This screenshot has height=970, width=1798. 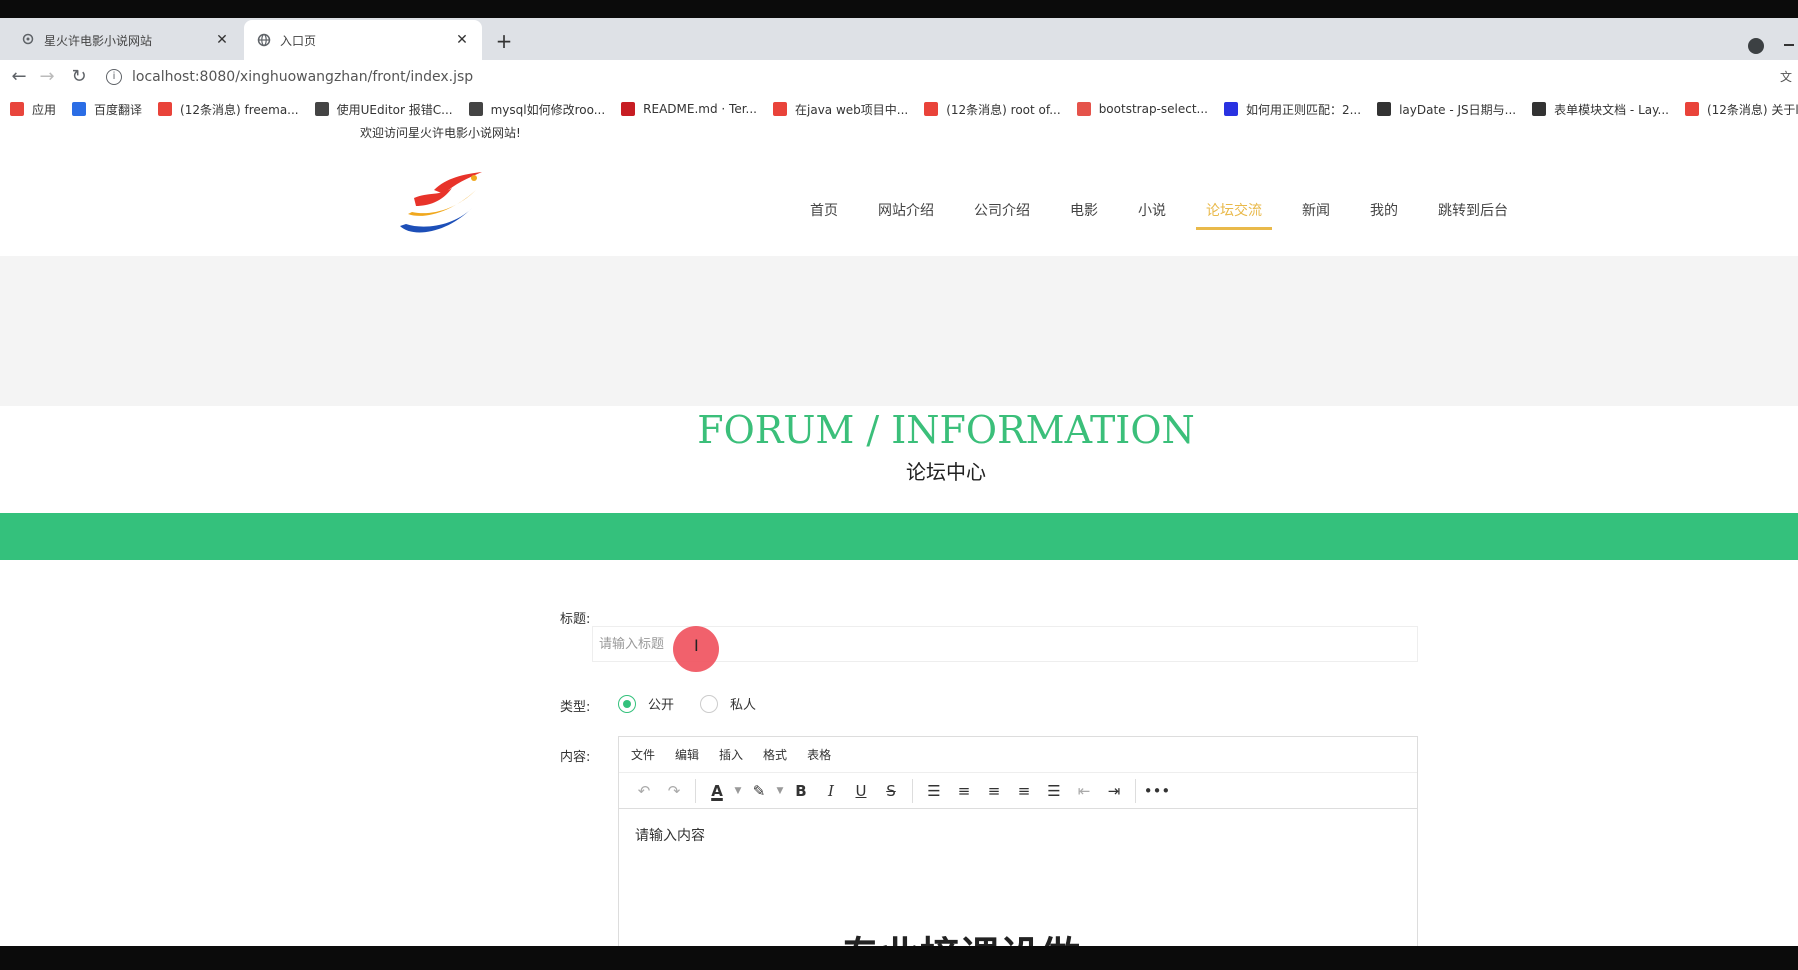 I want to click on screen-top-border, so click(x=899, y=9).